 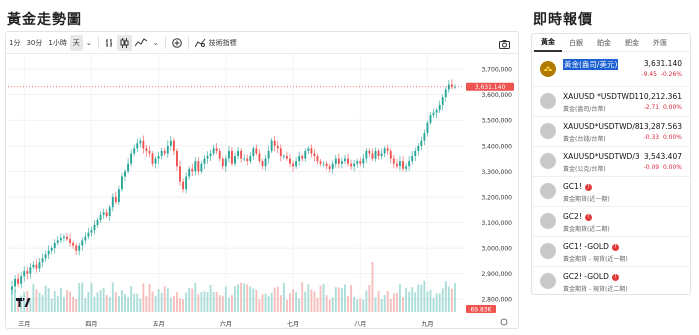 I want to click on quote-row: GC1!! 黃金期貨(近一期), so click(x=611, y=192).